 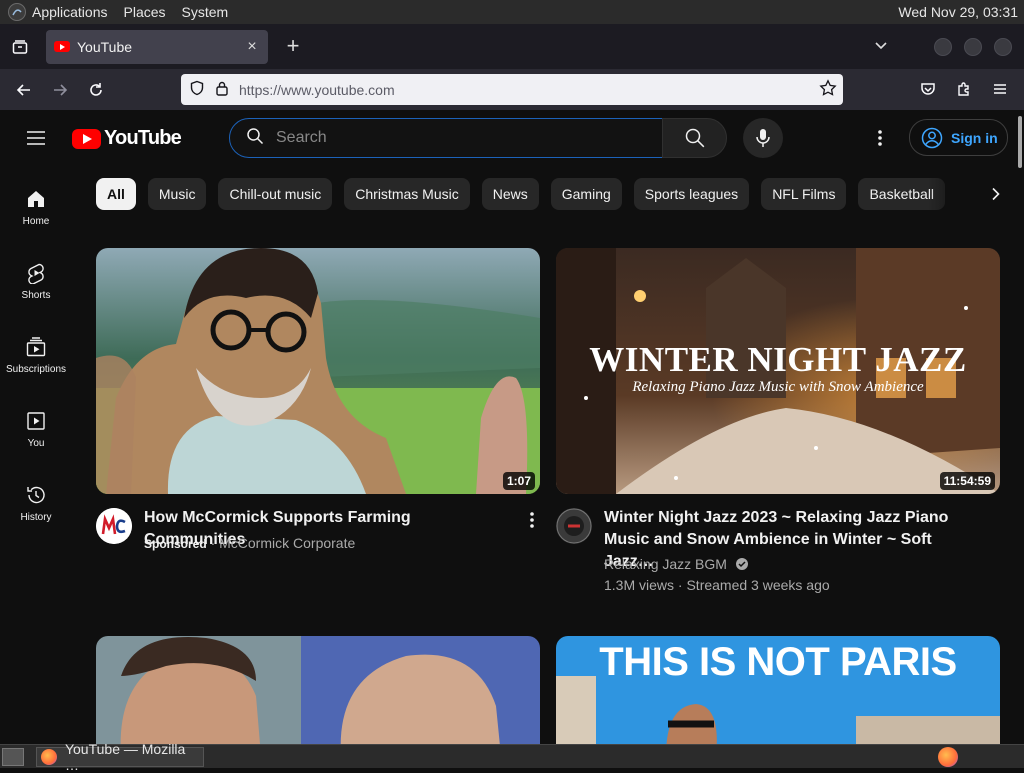 I want to click on home-icon, so click(x=36, y=199).